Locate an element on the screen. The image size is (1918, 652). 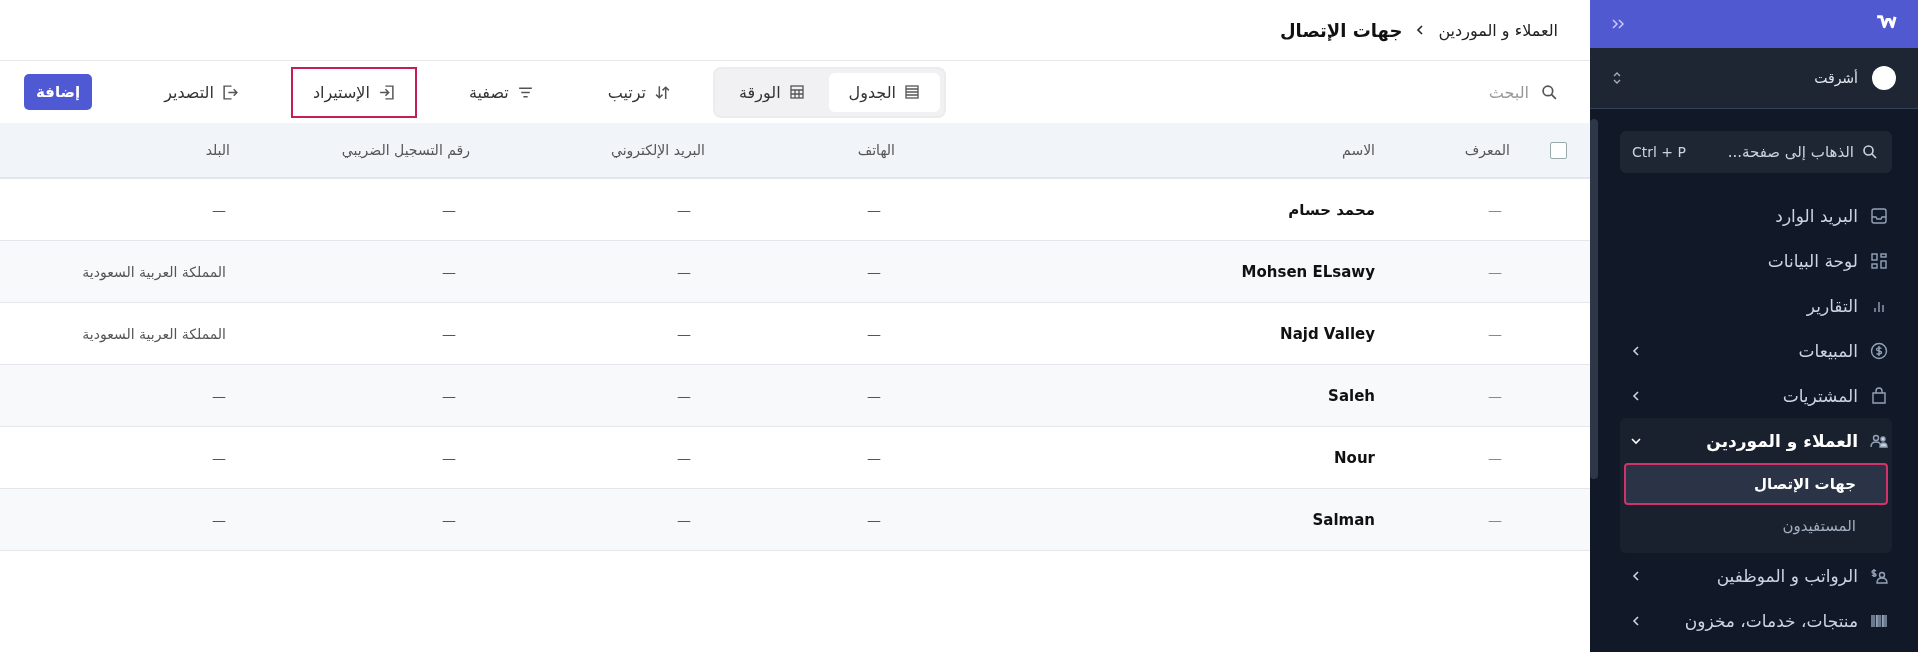
nav-label: لوحة البيانات is located at coordinates (1812, 260).